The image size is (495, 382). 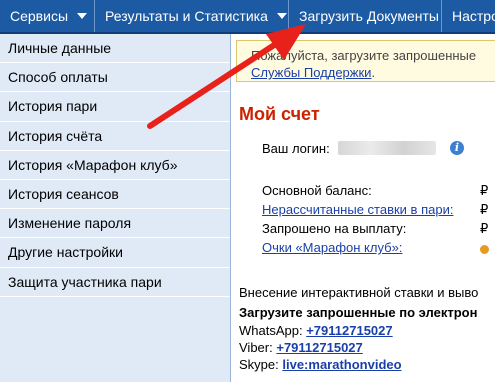 I want to click on sidebar-item-payment-method: Способ оплаты, so click(x=115, y=78).